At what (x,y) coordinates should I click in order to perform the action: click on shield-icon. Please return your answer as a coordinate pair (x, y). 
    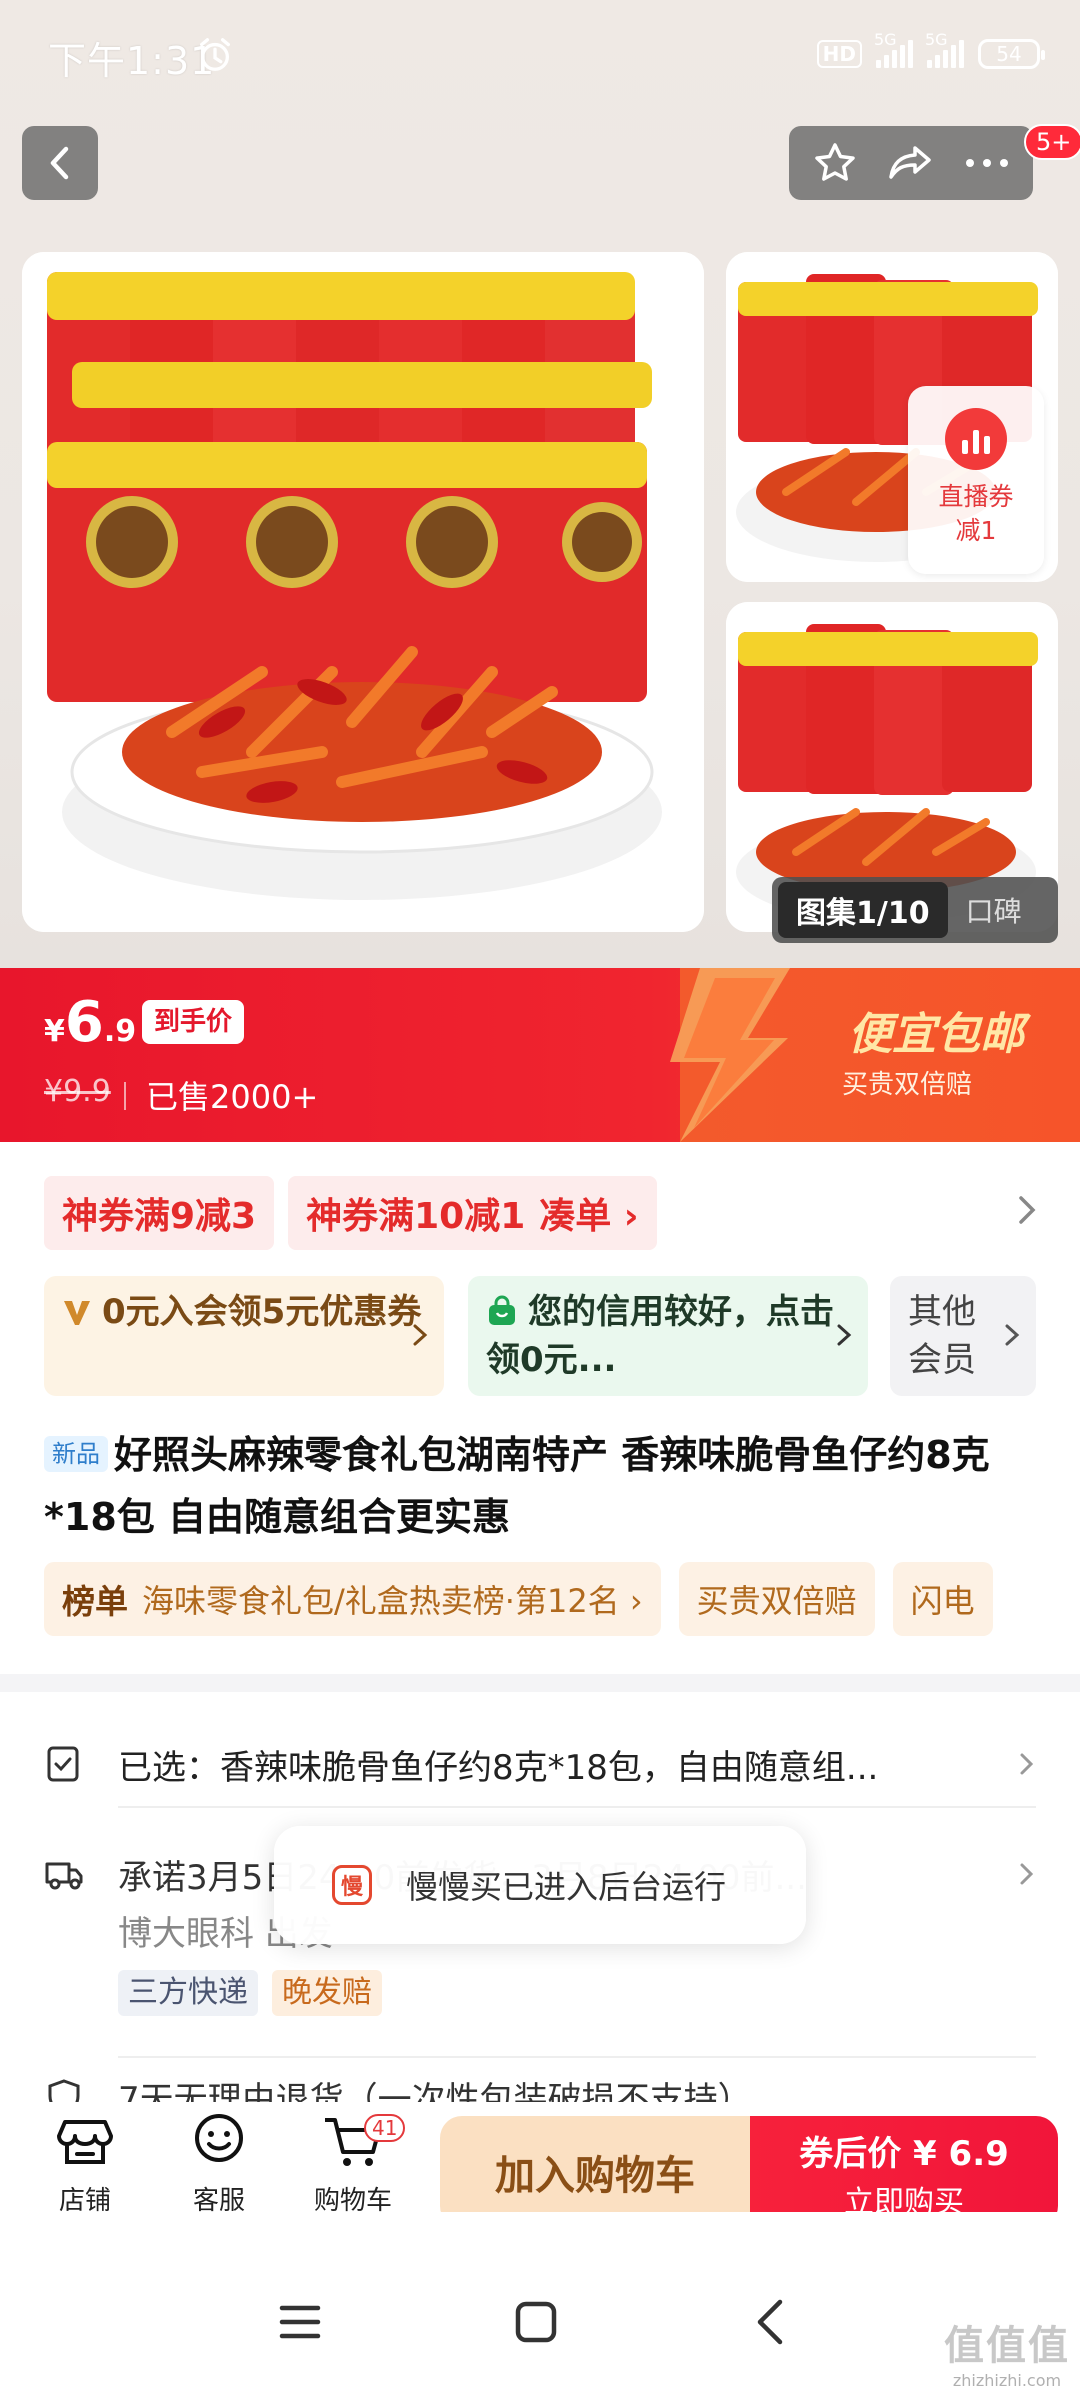
    Looking at the image, I should click on (64, 2090).